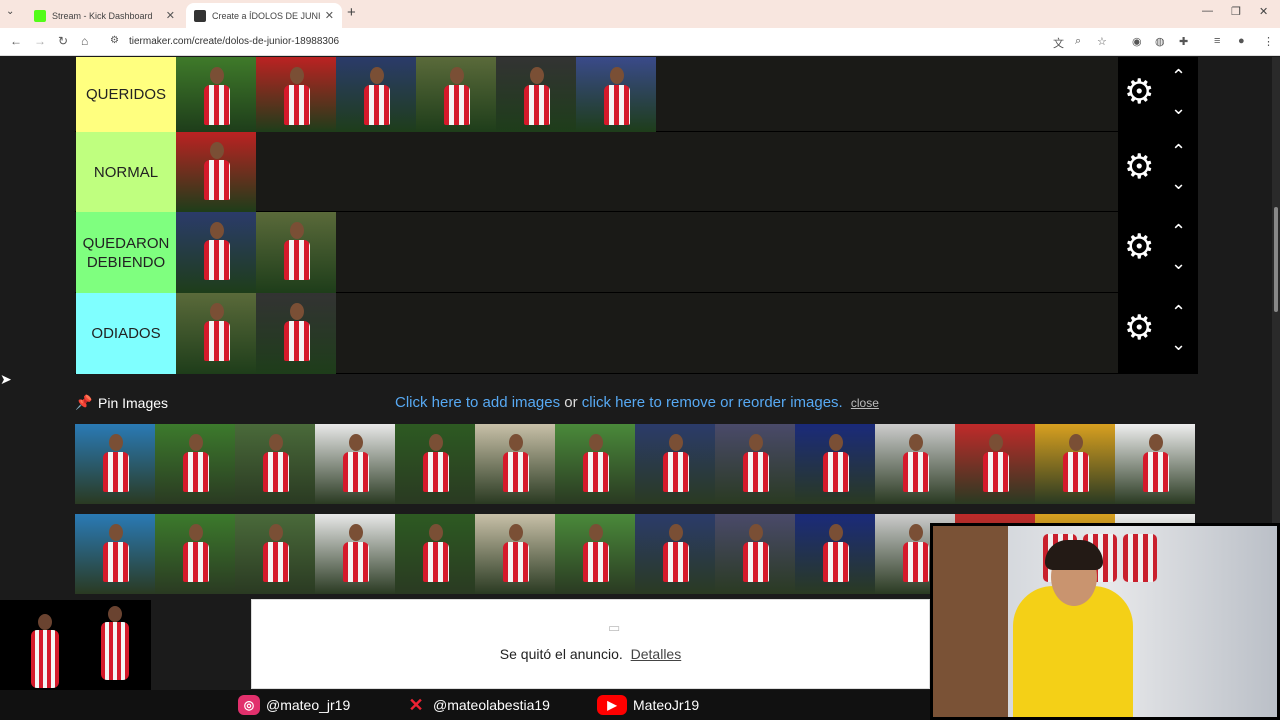 This screenshot has height=720, width=1280. I want to click on ad-removed-notice: ▭ Se quitó el anuncio. Detalles, so click(590, 644).